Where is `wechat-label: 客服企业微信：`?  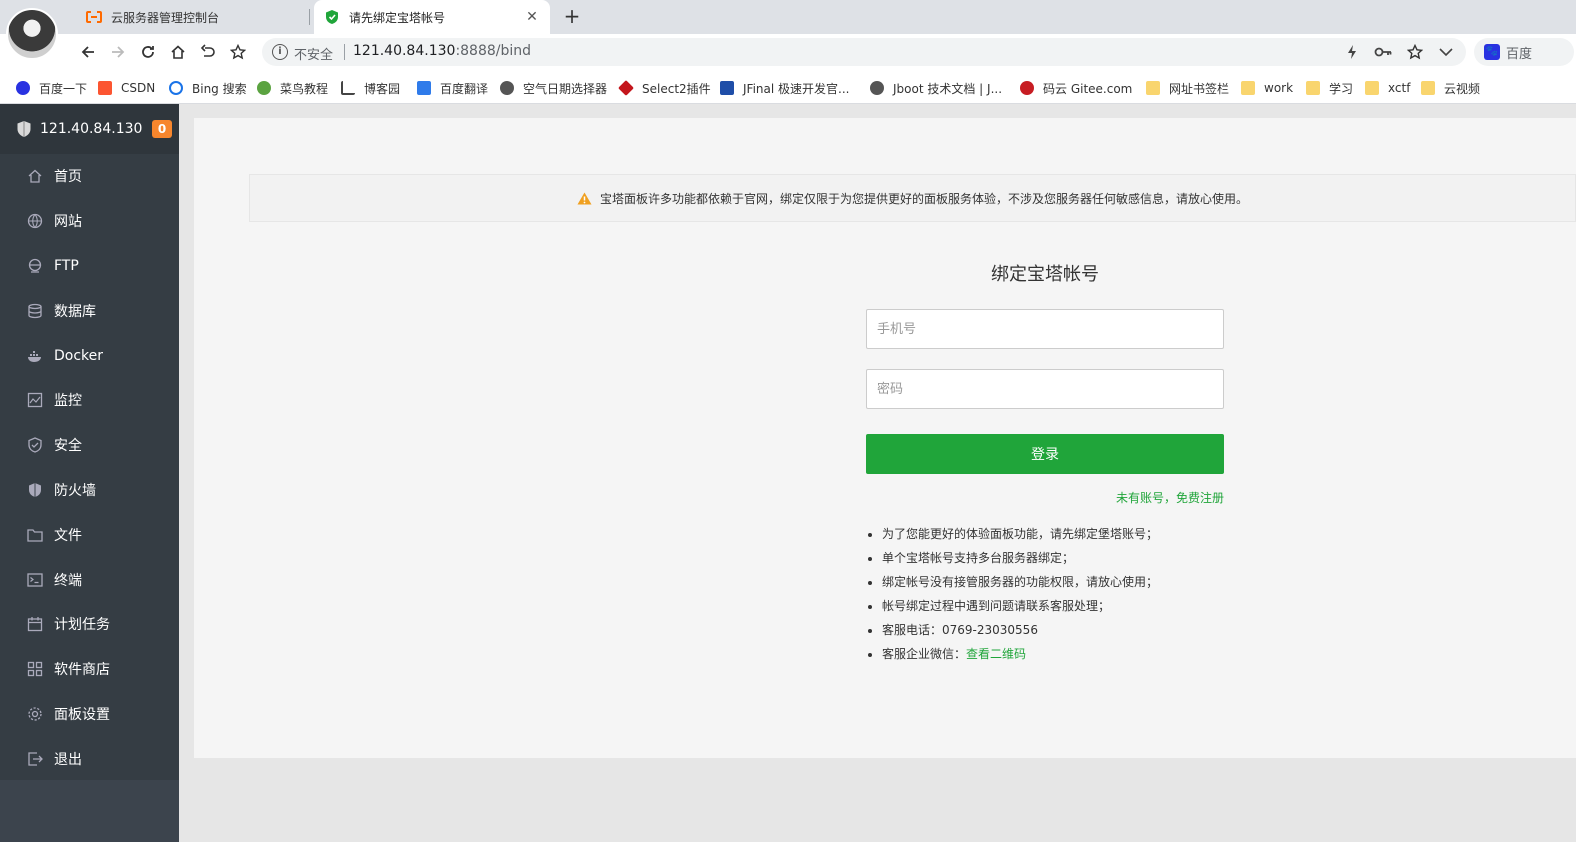 wechat-label: 客服企业微信： is located at coordinates (924, 654).